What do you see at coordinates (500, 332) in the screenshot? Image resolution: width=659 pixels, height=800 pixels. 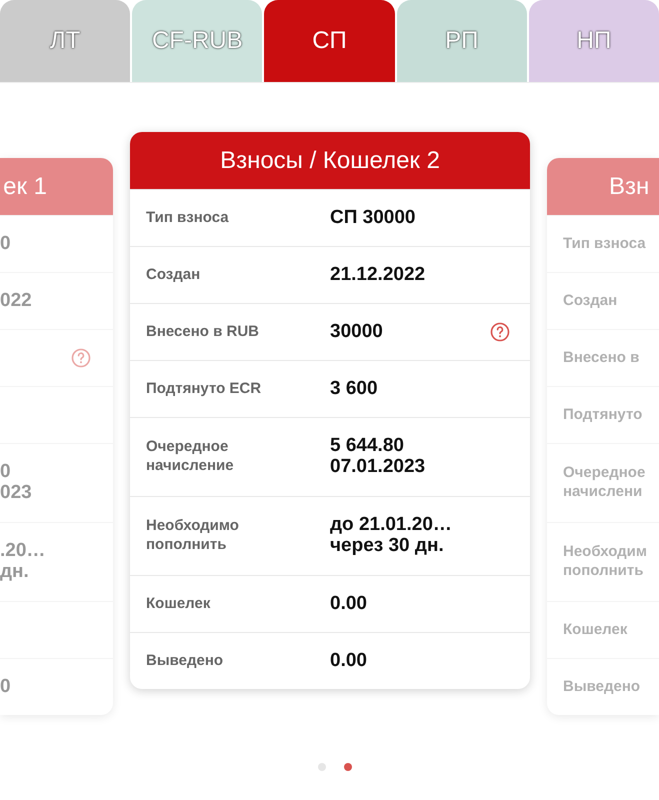 I see `help-icon` at bounding box center [500, 332].